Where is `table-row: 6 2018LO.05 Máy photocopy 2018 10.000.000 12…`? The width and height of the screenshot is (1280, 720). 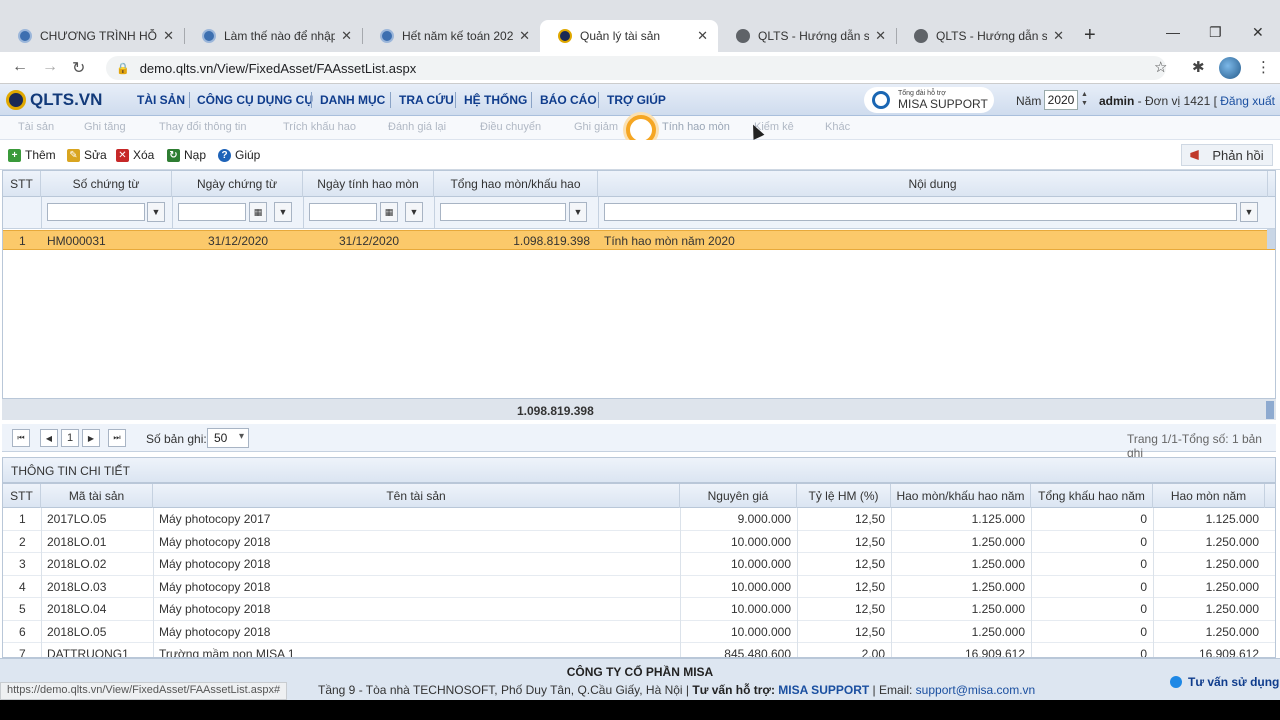
table-row: 6 2018LO.05 Máy photocopy 2018 10.000.000 12… is located at coordinates (639, 632).